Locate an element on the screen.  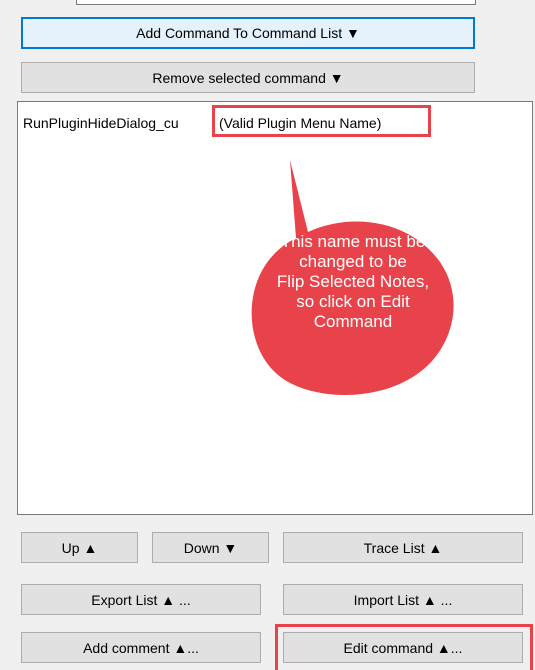
edit-command-highlight-box is located at coordinates (404, 647).